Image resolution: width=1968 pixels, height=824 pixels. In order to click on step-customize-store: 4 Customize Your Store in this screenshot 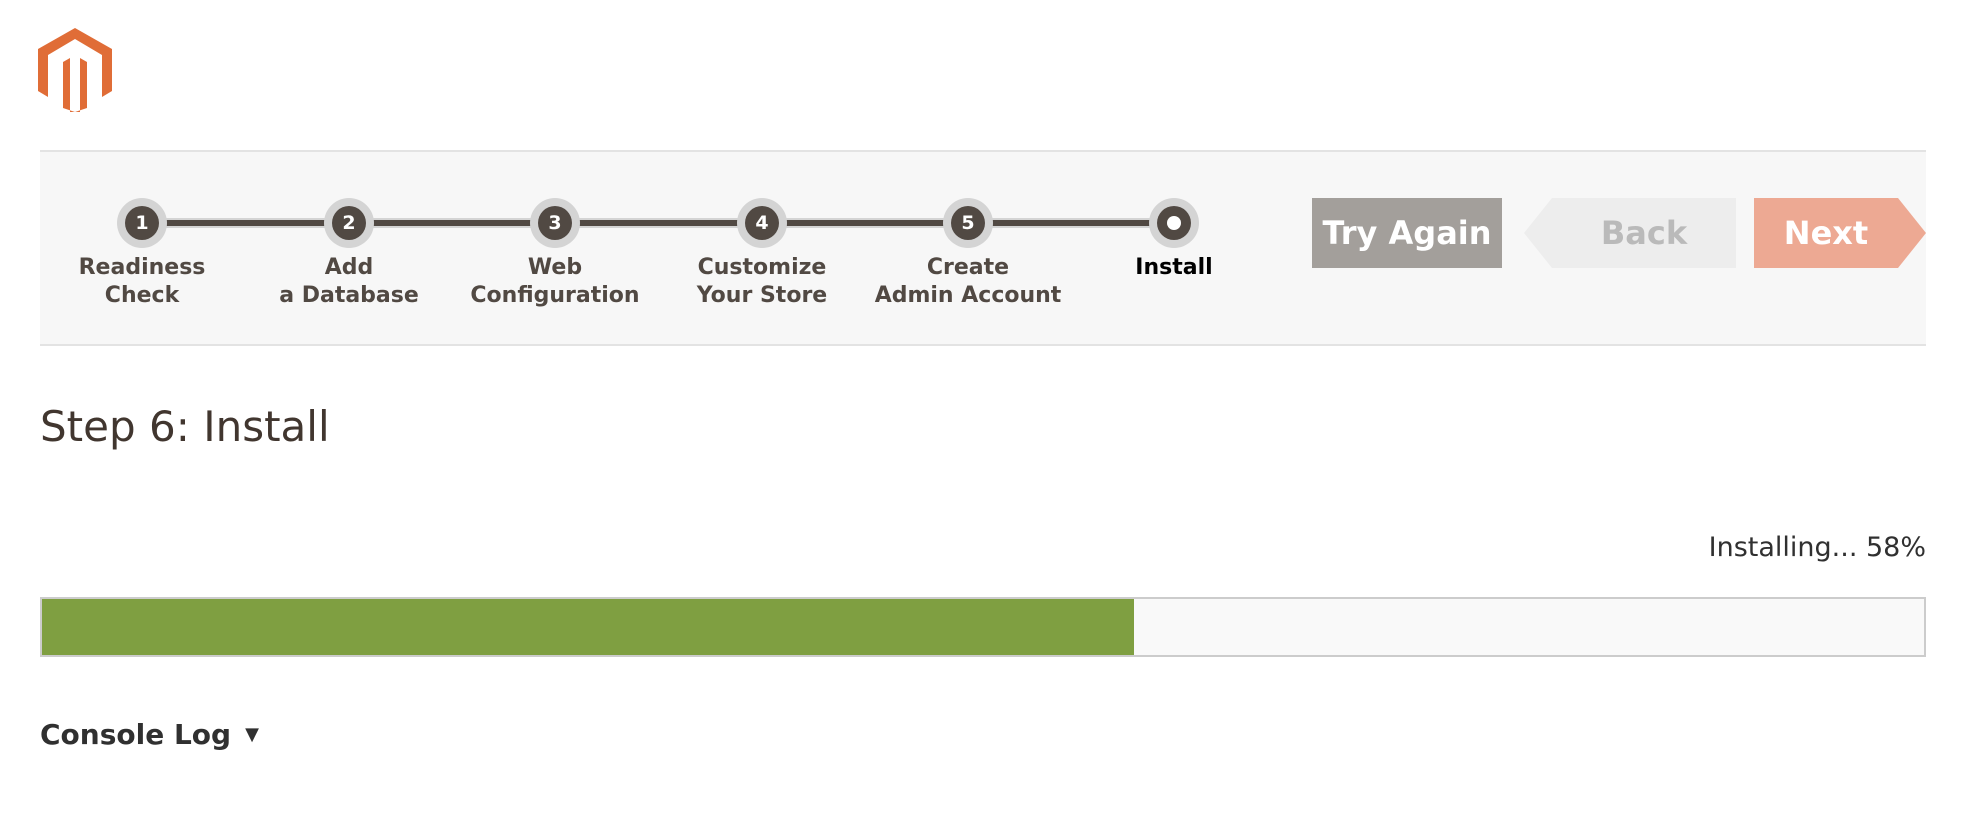, I will do `click(762, 254)`.